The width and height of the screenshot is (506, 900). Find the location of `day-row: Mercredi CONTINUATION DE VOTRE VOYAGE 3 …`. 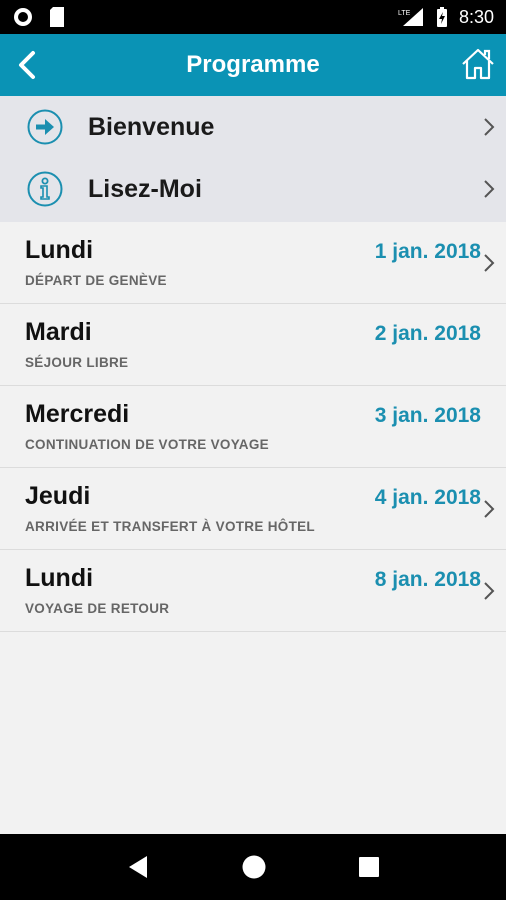

day-row: Mercredi CONTINUATION DE VOTRE VOYAGE 3 … is located at coordinates (253, 427).